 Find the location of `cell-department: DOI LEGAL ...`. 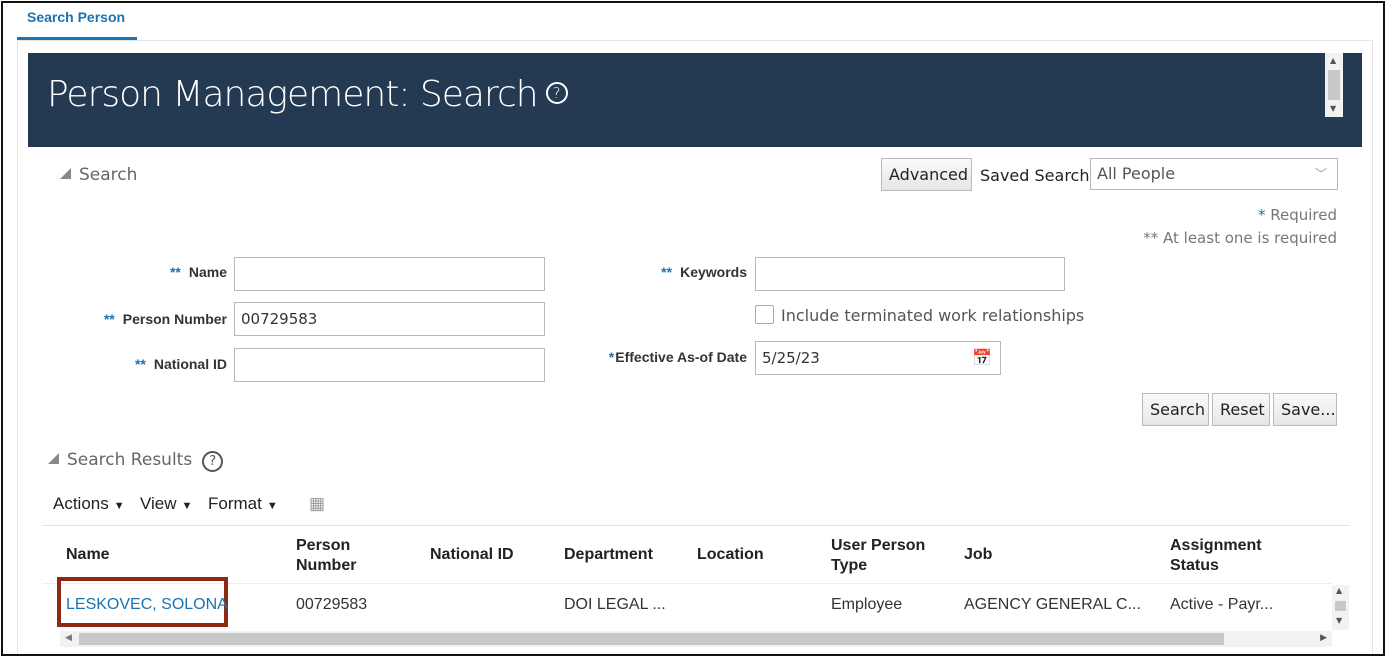

cell-department: DOI LEGAL ... is located at coordinates (615, 604).